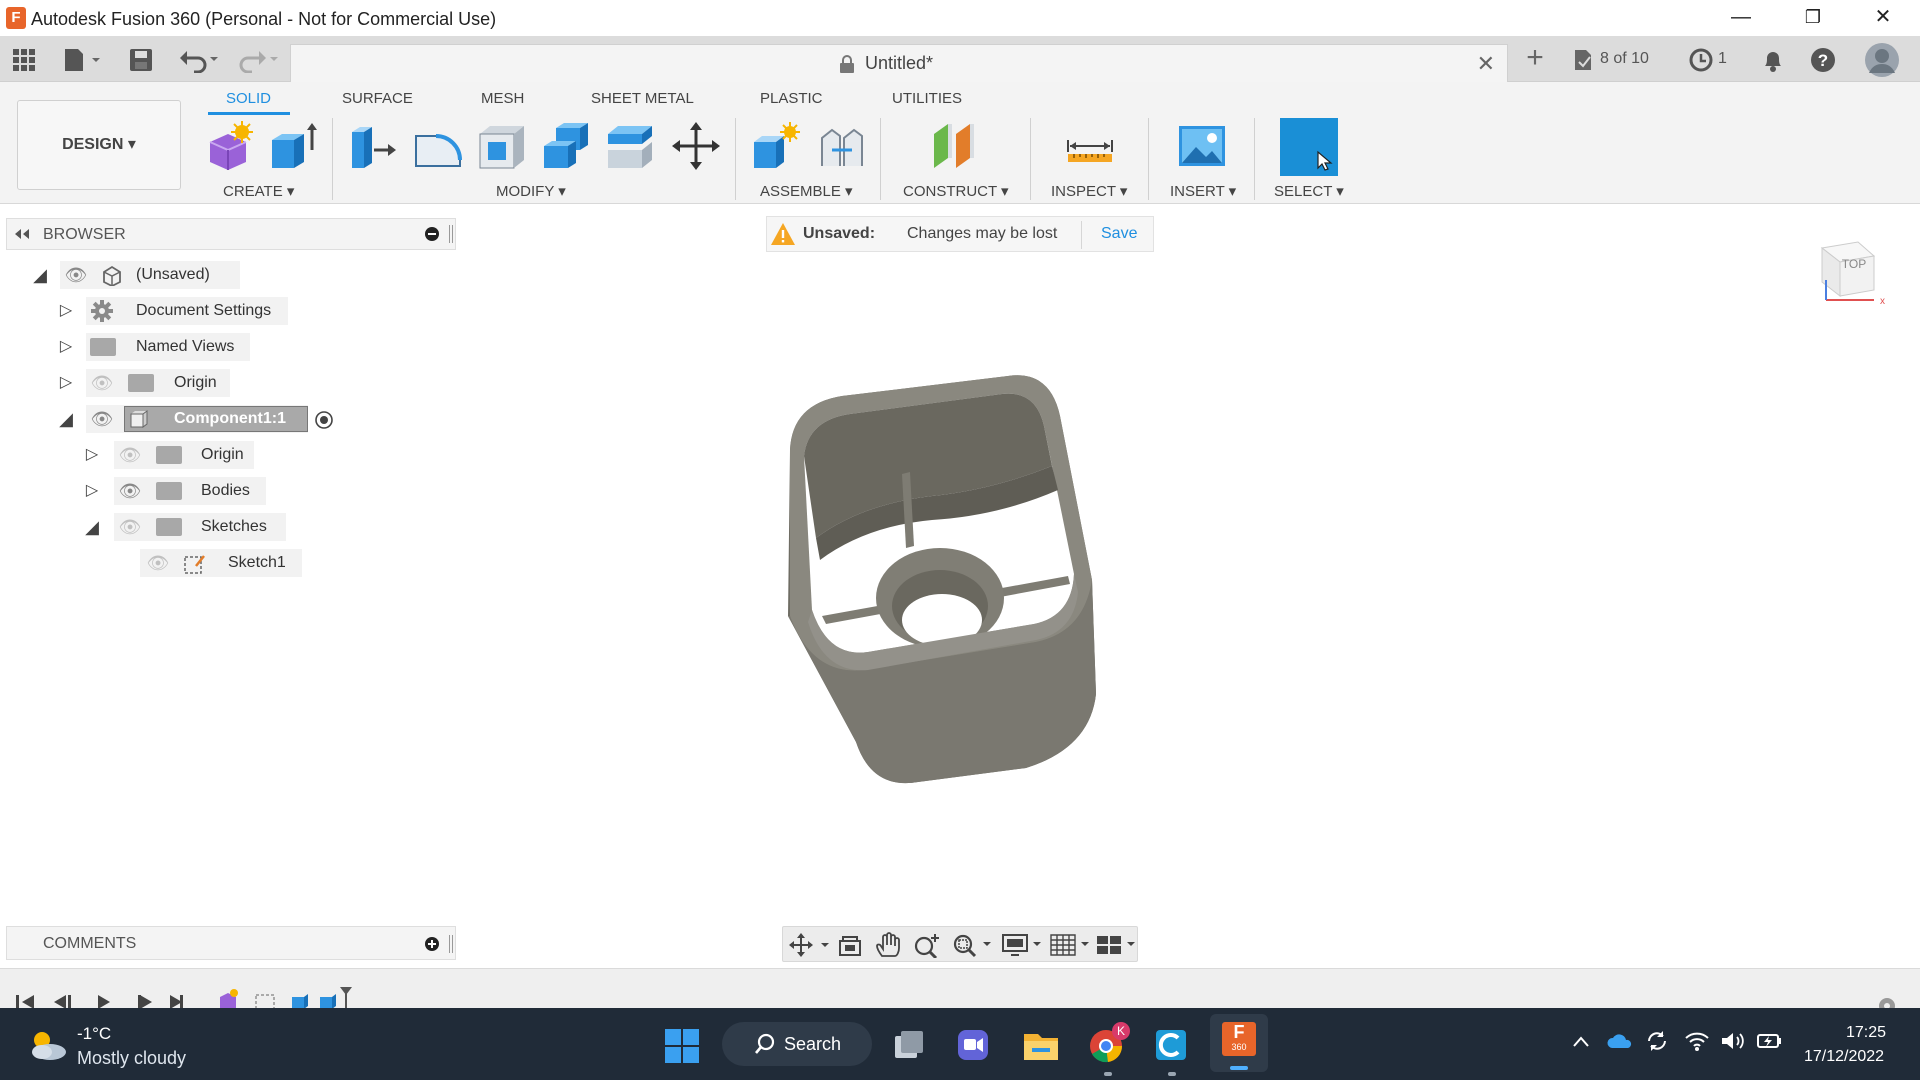 This screenshot has width=1920, height=1080. Describe the element at coordinates (927, 946) in the screenshot. I see `zoom-icon` at that location.